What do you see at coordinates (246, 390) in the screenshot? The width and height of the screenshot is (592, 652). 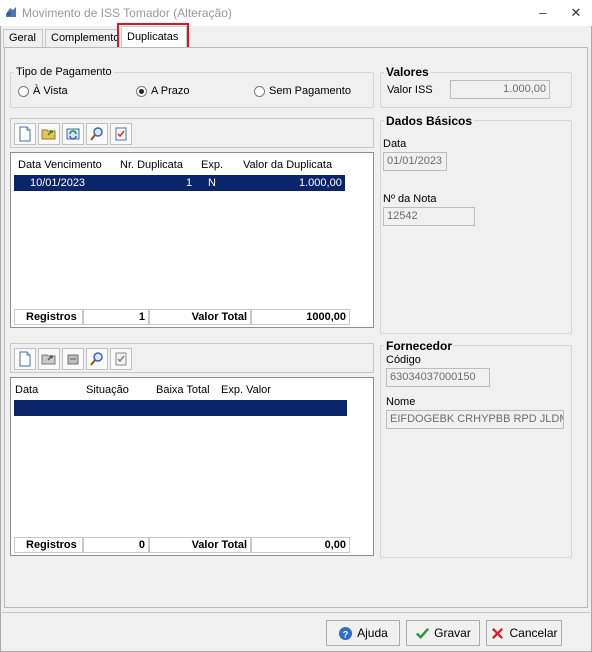 I see `col-exp-valor: Exp. Valor` at bounding box center [246, 390].